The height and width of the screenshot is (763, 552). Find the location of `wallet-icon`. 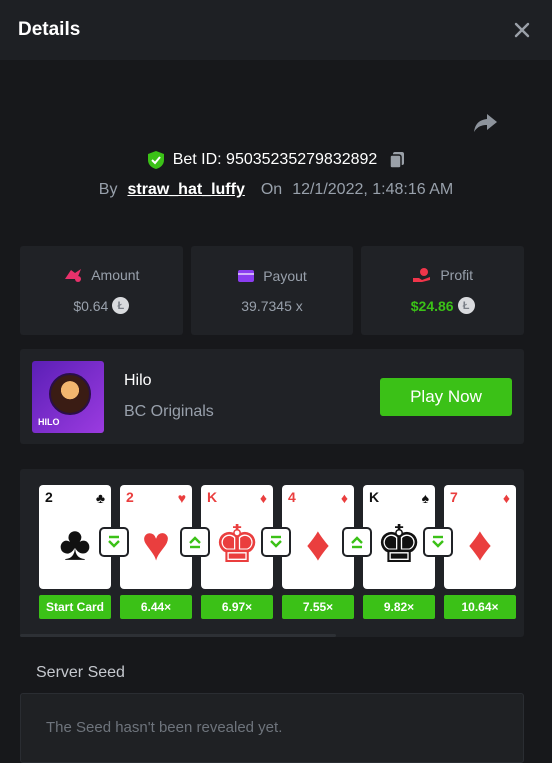

wallet-icon is located at coordinates (246, 276).